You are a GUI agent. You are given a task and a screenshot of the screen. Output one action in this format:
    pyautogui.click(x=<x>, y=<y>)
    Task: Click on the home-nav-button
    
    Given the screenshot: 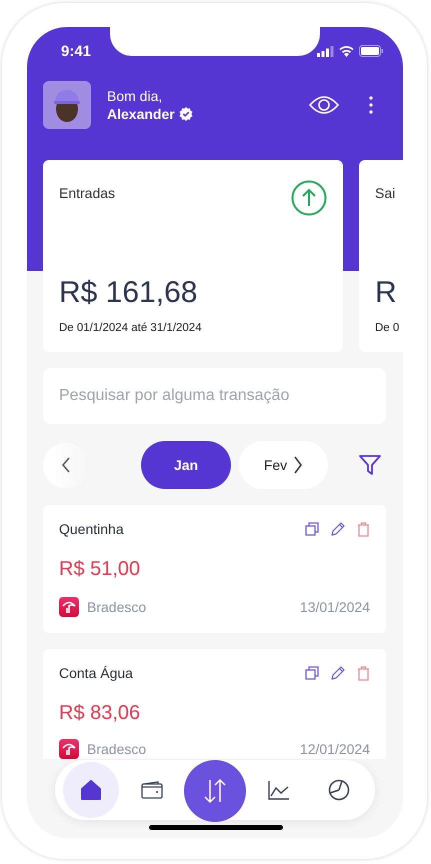 What is the action you would take?
    pyautogui.click(x=91, y=790)
    